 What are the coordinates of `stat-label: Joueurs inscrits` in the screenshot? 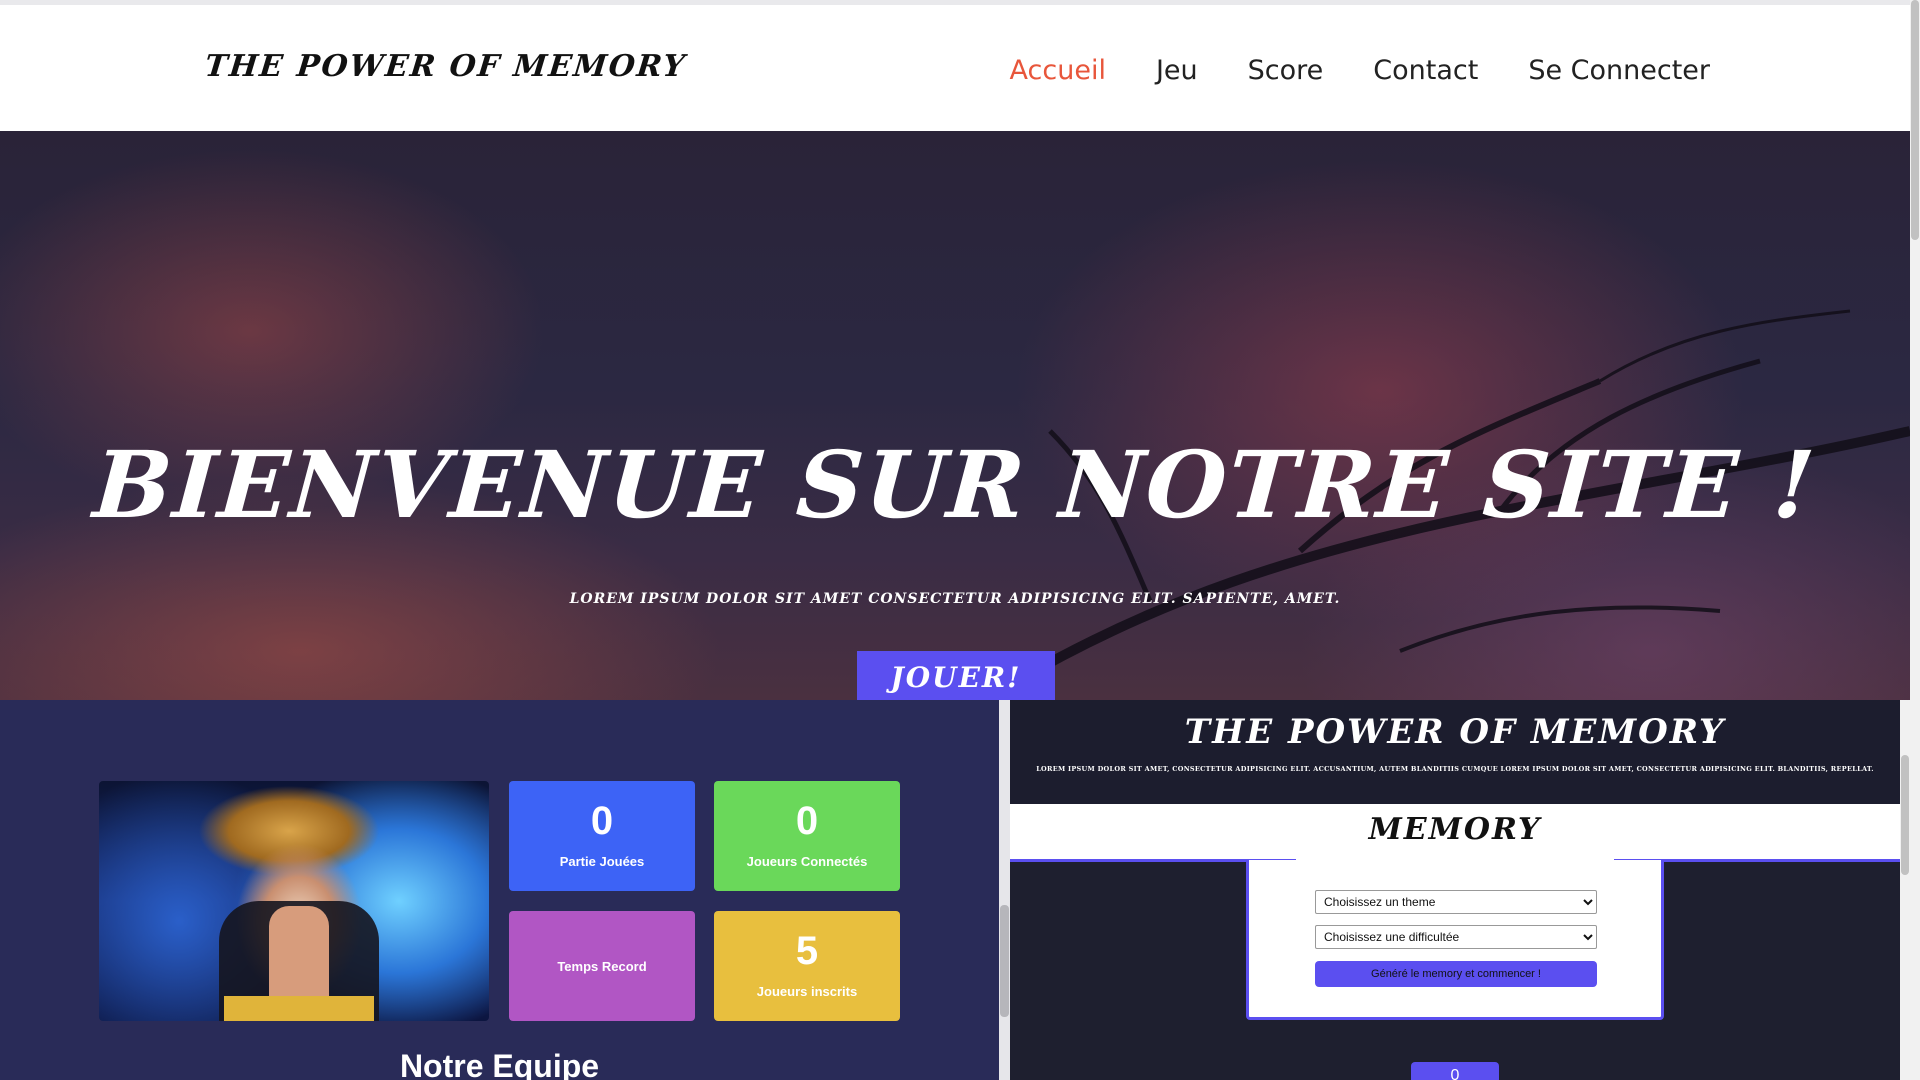 It's located at (807, 991).